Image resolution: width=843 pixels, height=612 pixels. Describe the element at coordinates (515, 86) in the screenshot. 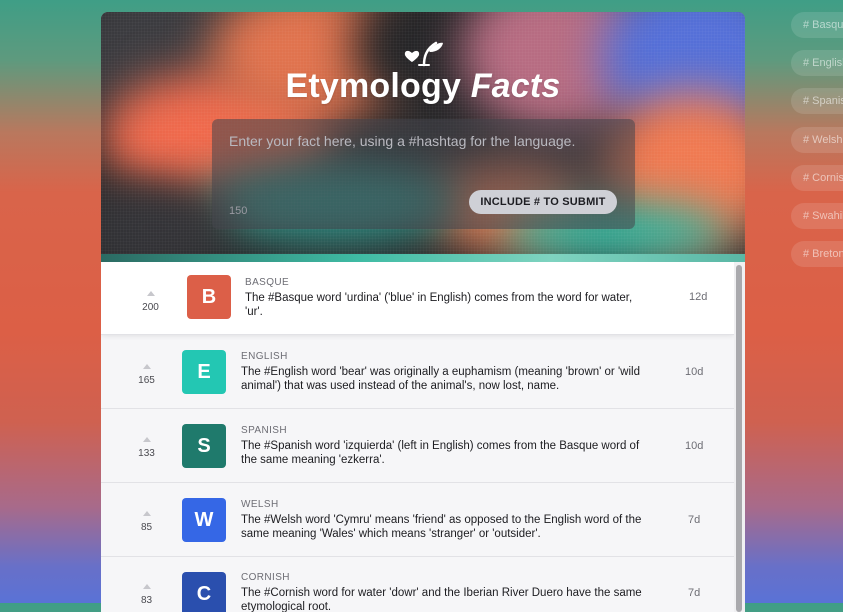

I see `title-italic: Facts` at that location.